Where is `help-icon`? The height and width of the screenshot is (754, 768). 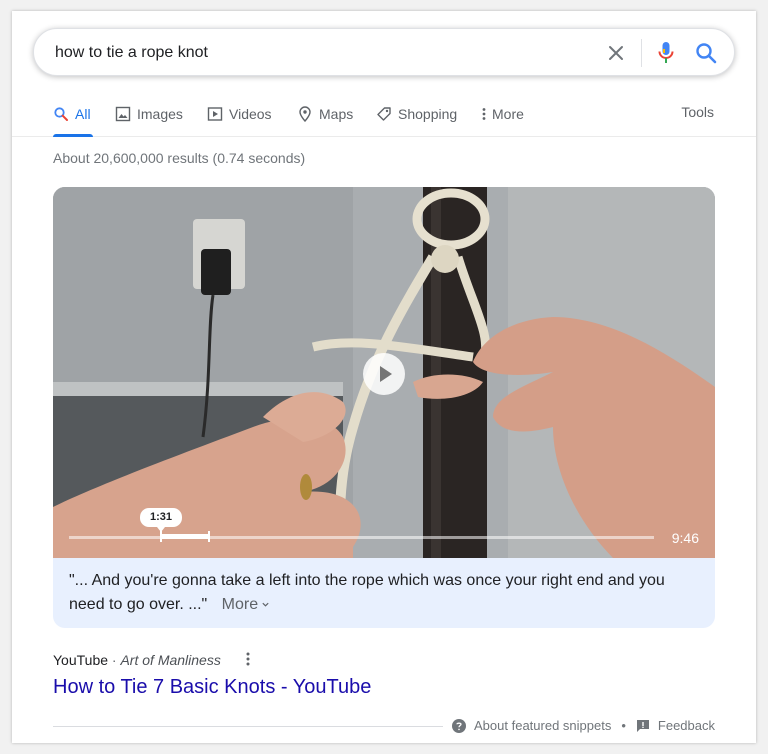
help-icon is located at coordinates (459, 725).